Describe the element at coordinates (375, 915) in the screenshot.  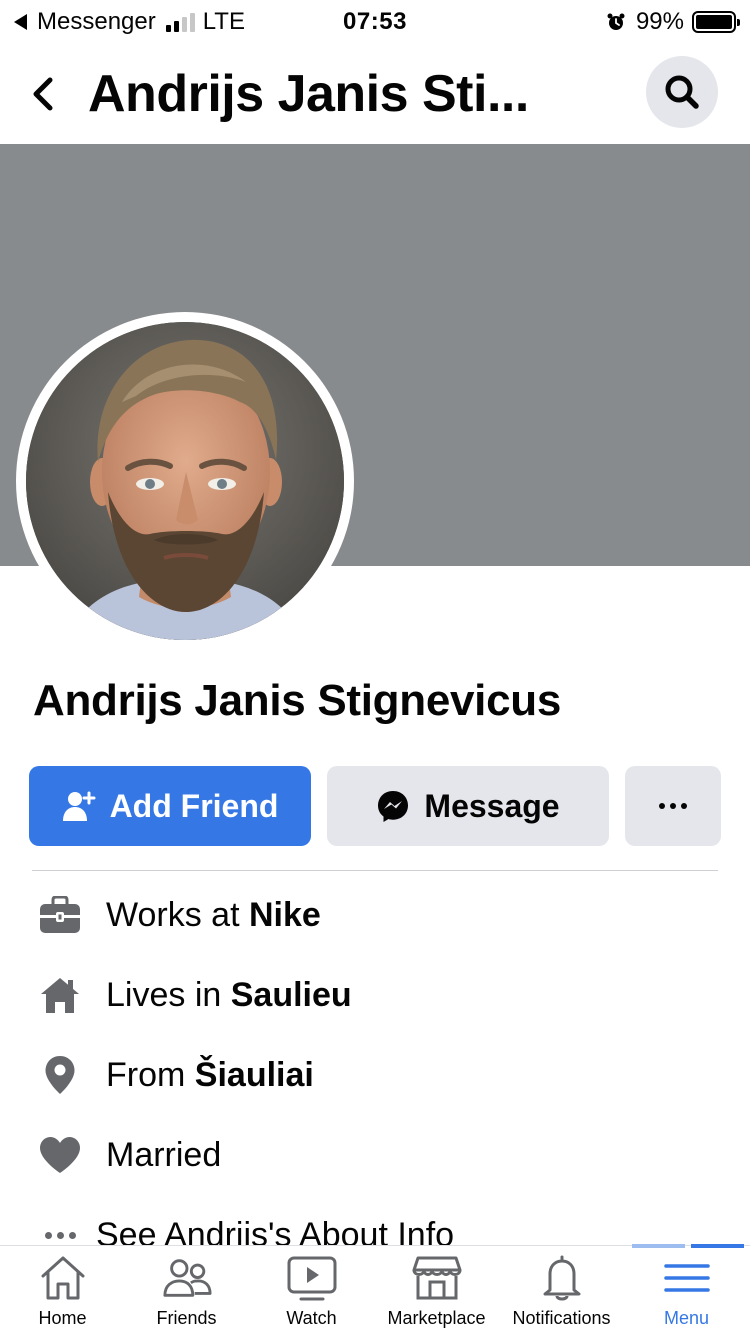
I see `intro-item-work: Works at Nike` at that location.